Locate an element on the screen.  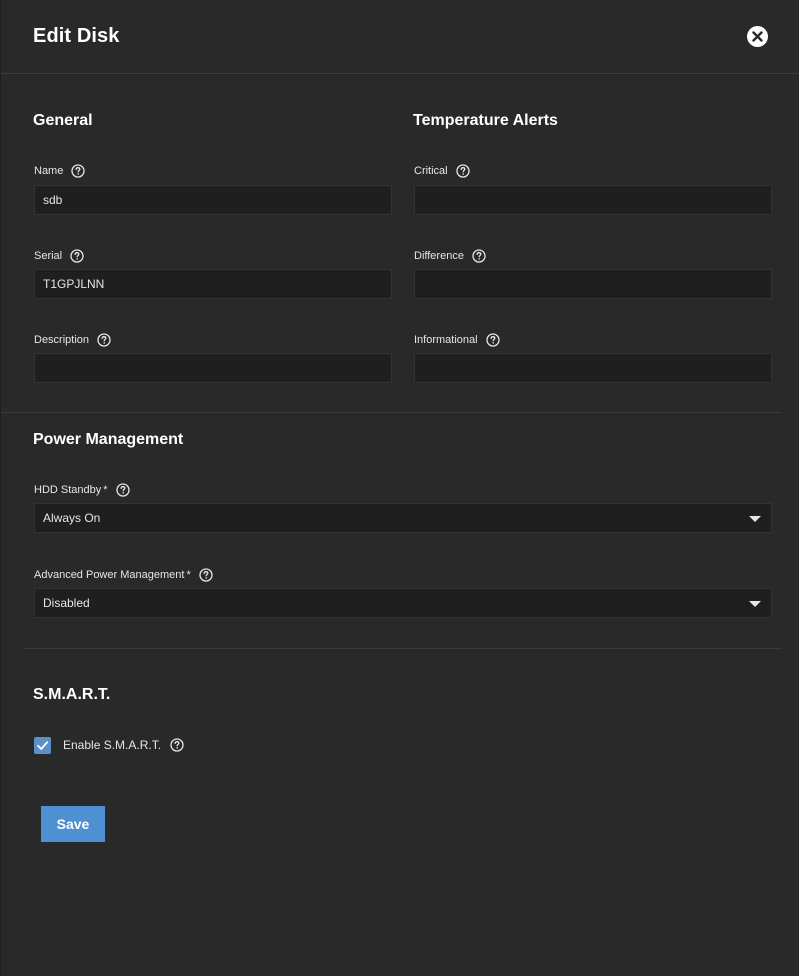
informational-label: Informational is located at coordinates (457, 340).